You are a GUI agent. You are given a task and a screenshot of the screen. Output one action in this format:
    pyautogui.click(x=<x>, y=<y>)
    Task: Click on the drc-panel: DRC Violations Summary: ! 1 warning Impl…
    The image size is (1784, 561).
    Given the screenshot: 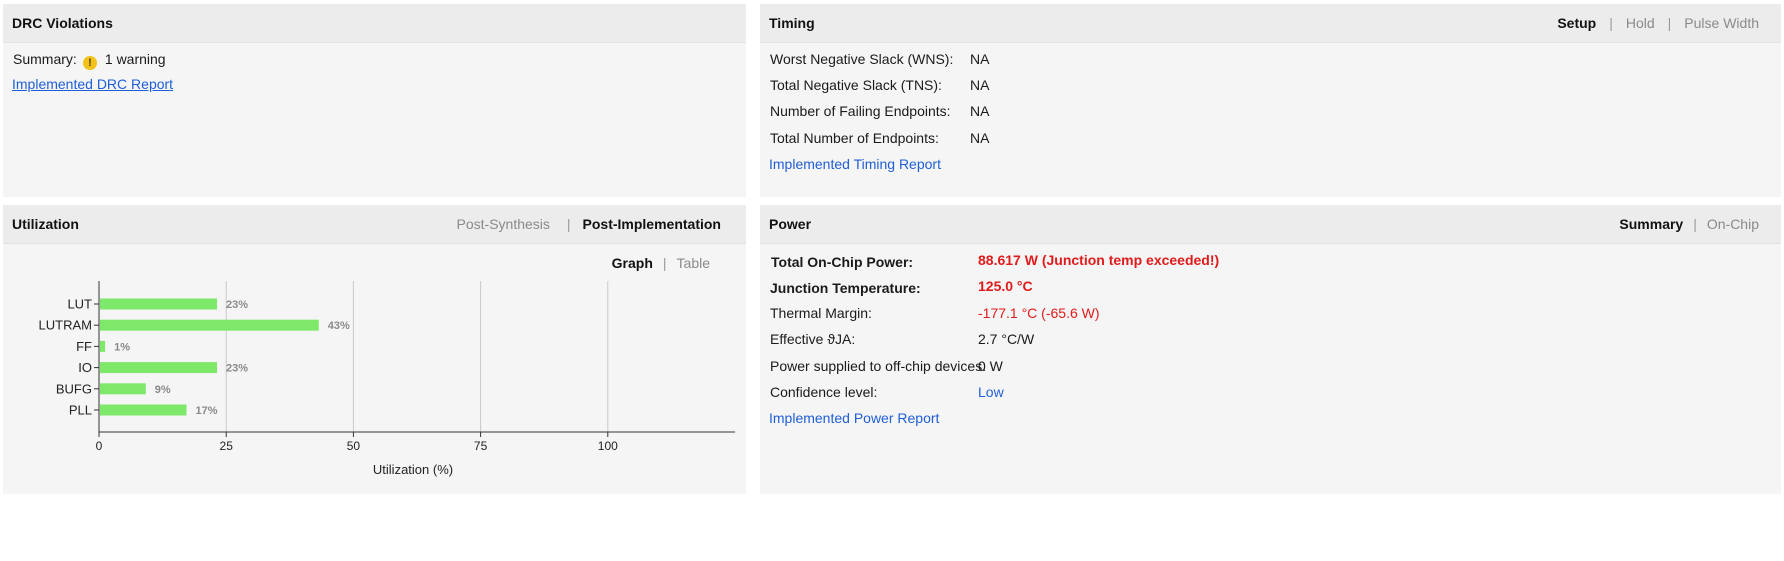 What is the action you would take?
    pyautogui.click(x=374, y=100)
    